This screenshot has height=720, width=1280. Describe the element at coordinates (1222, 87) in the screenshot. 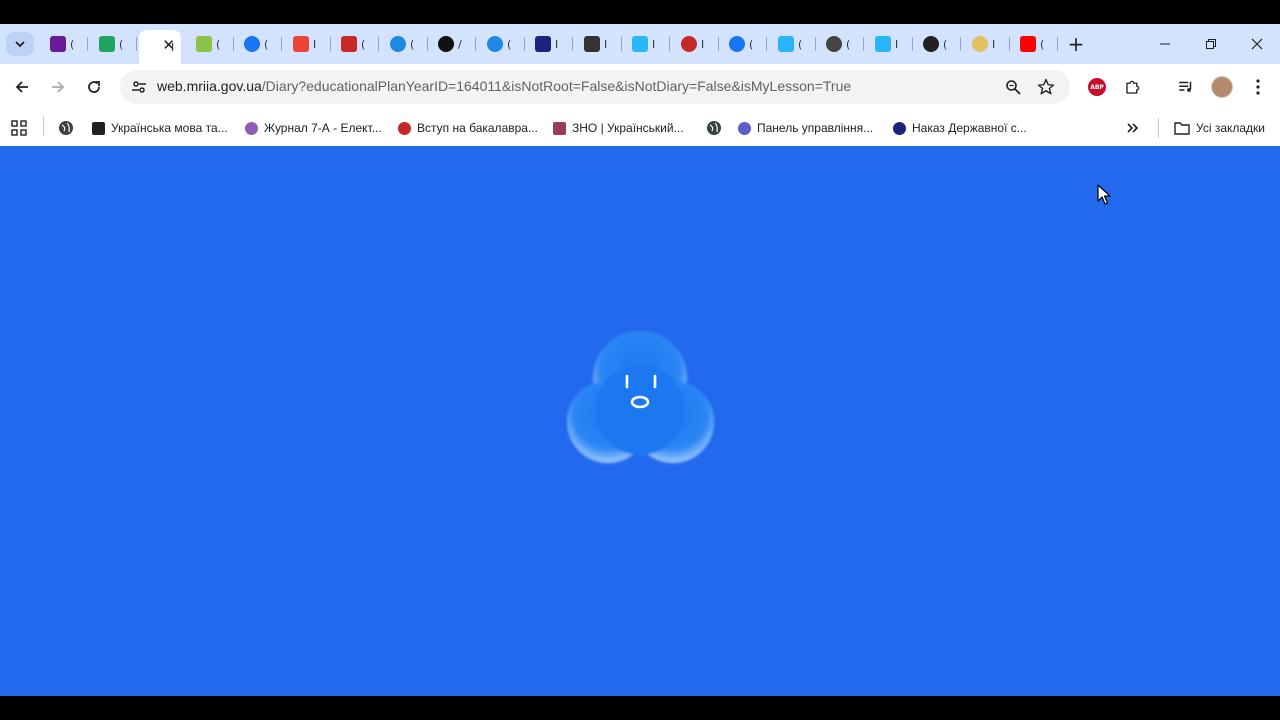

I see `profile-button` at that location.